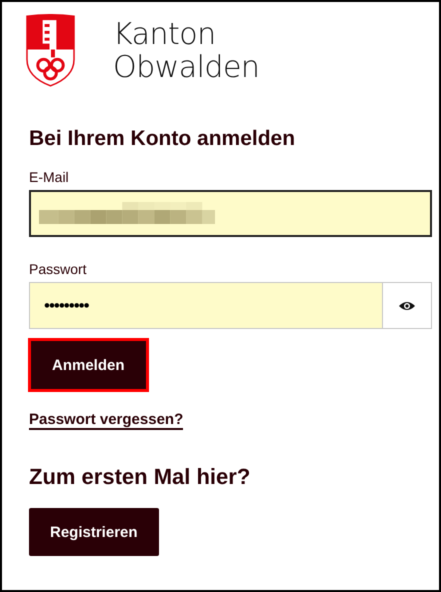  What do you see at coordinates (186, 67) in the screenshot?
I see `logo-text: Obwalden` at bounding box center [186, 67].